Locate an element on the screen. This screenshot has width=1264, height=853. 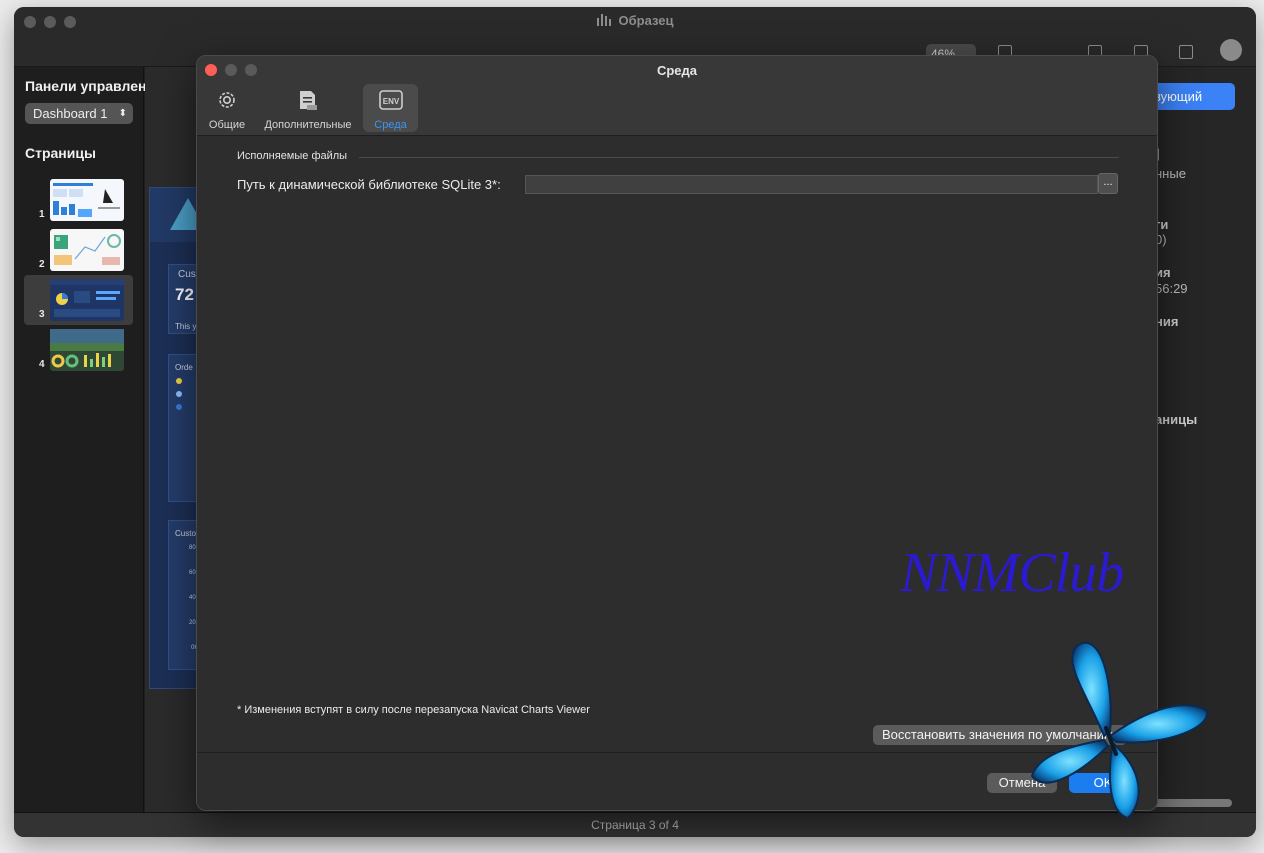
app-title: Образец is located at coordinates (635, 21).